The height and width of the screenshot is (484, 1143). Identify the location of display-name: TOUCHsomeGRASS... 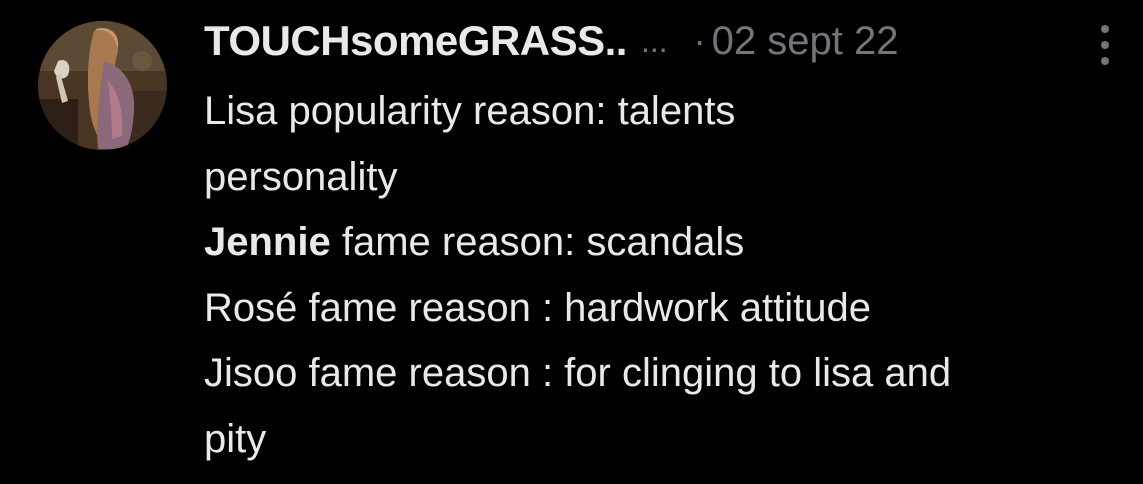
(415, 41).